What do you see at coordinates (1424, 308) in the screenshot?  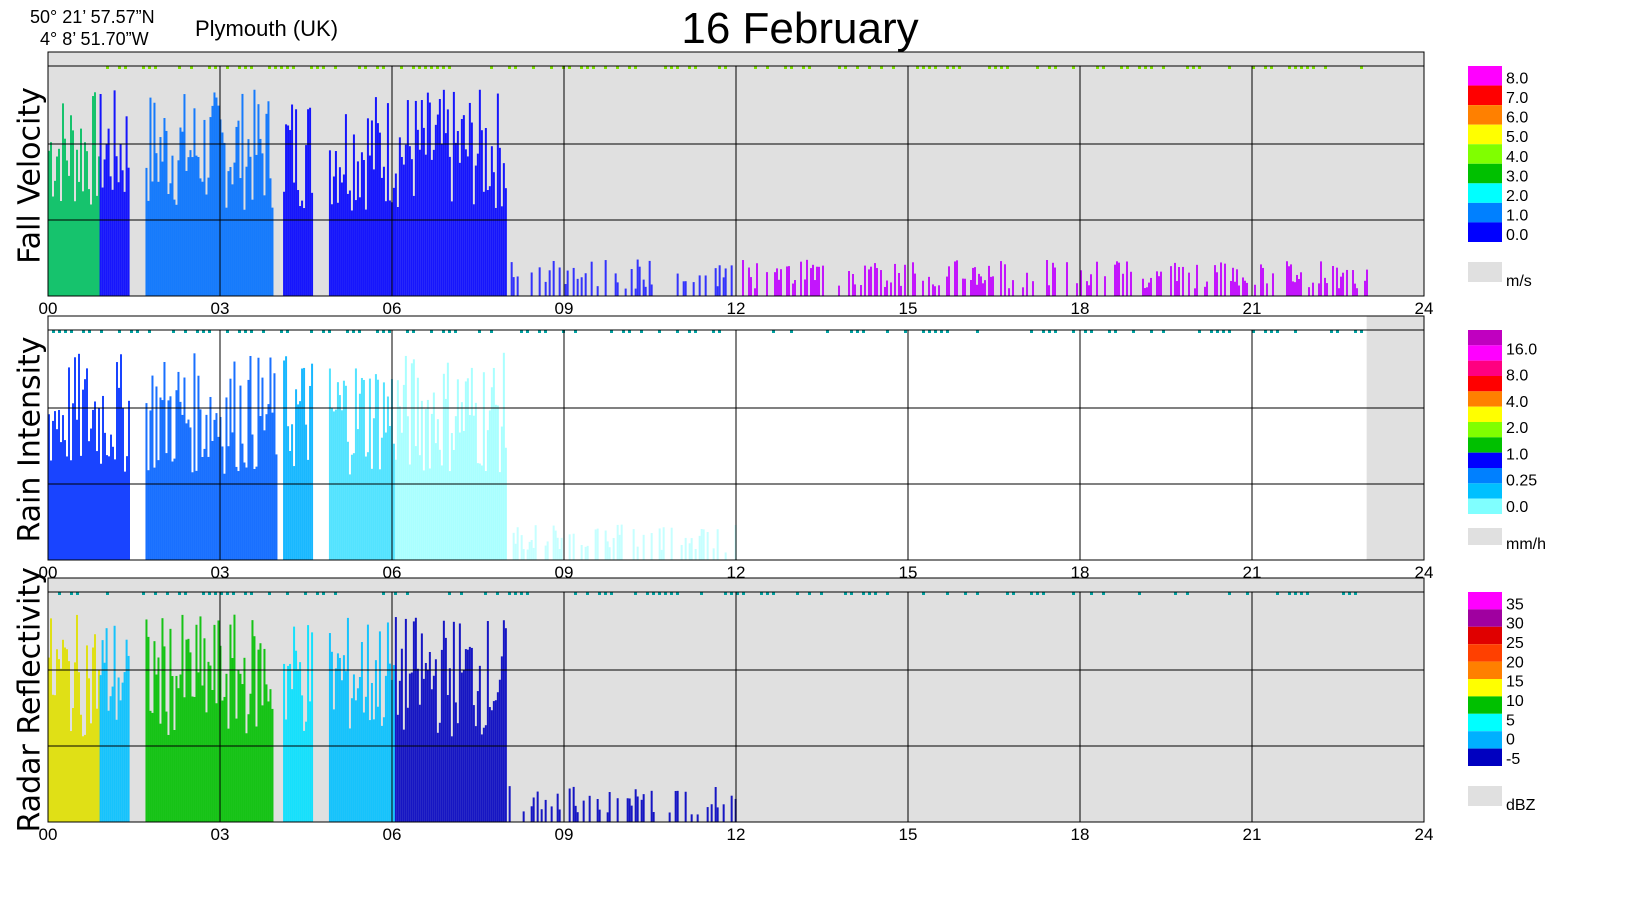 I see `x-tick-label: 24` at bounding box center [1424, 308].